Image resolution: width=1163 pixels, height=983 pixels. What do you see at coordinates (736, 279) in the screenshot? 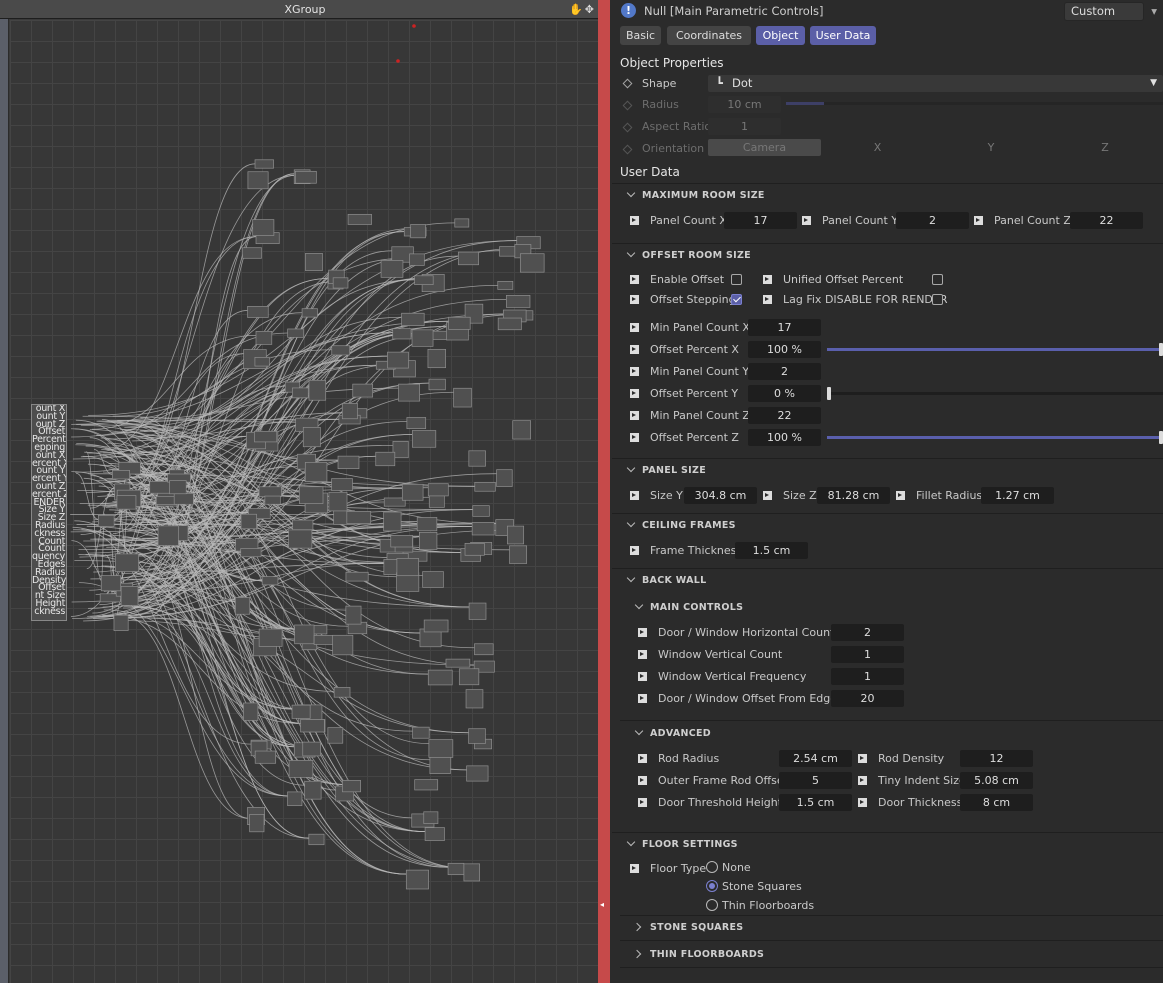
I see `enable-offset-checkbox` at bounding box center [736, 279].